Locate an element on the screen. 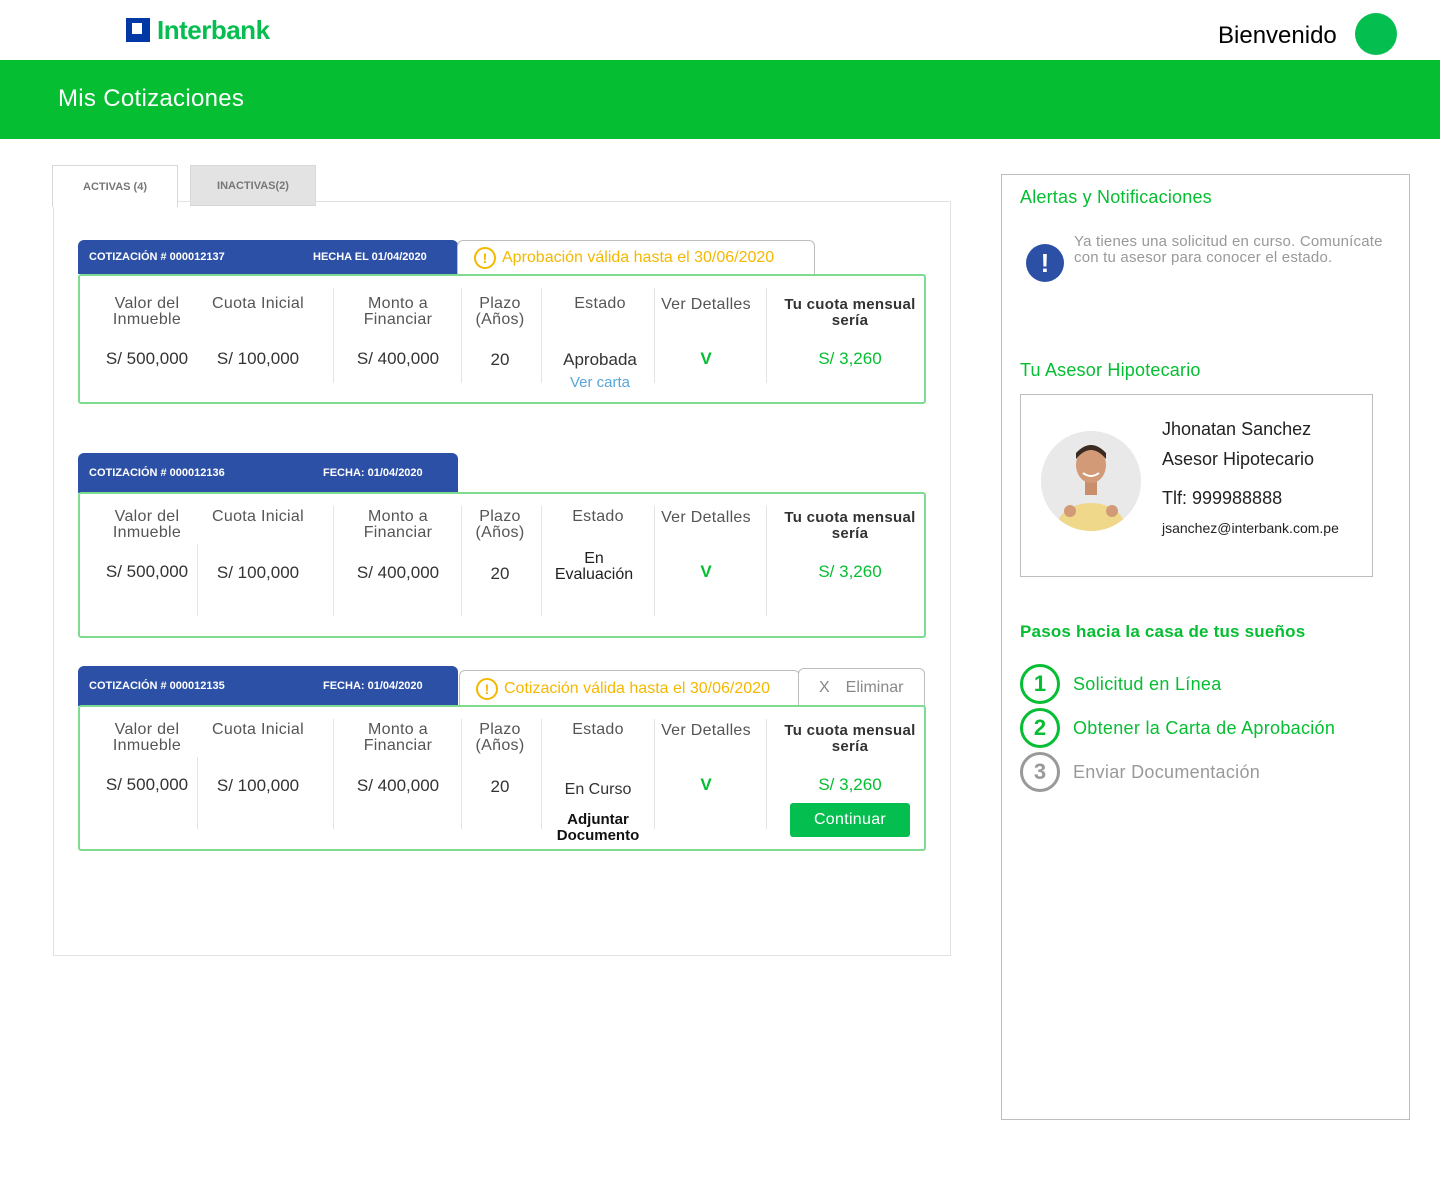  advisor-photo-icon is located at coordinates (1091, 481).